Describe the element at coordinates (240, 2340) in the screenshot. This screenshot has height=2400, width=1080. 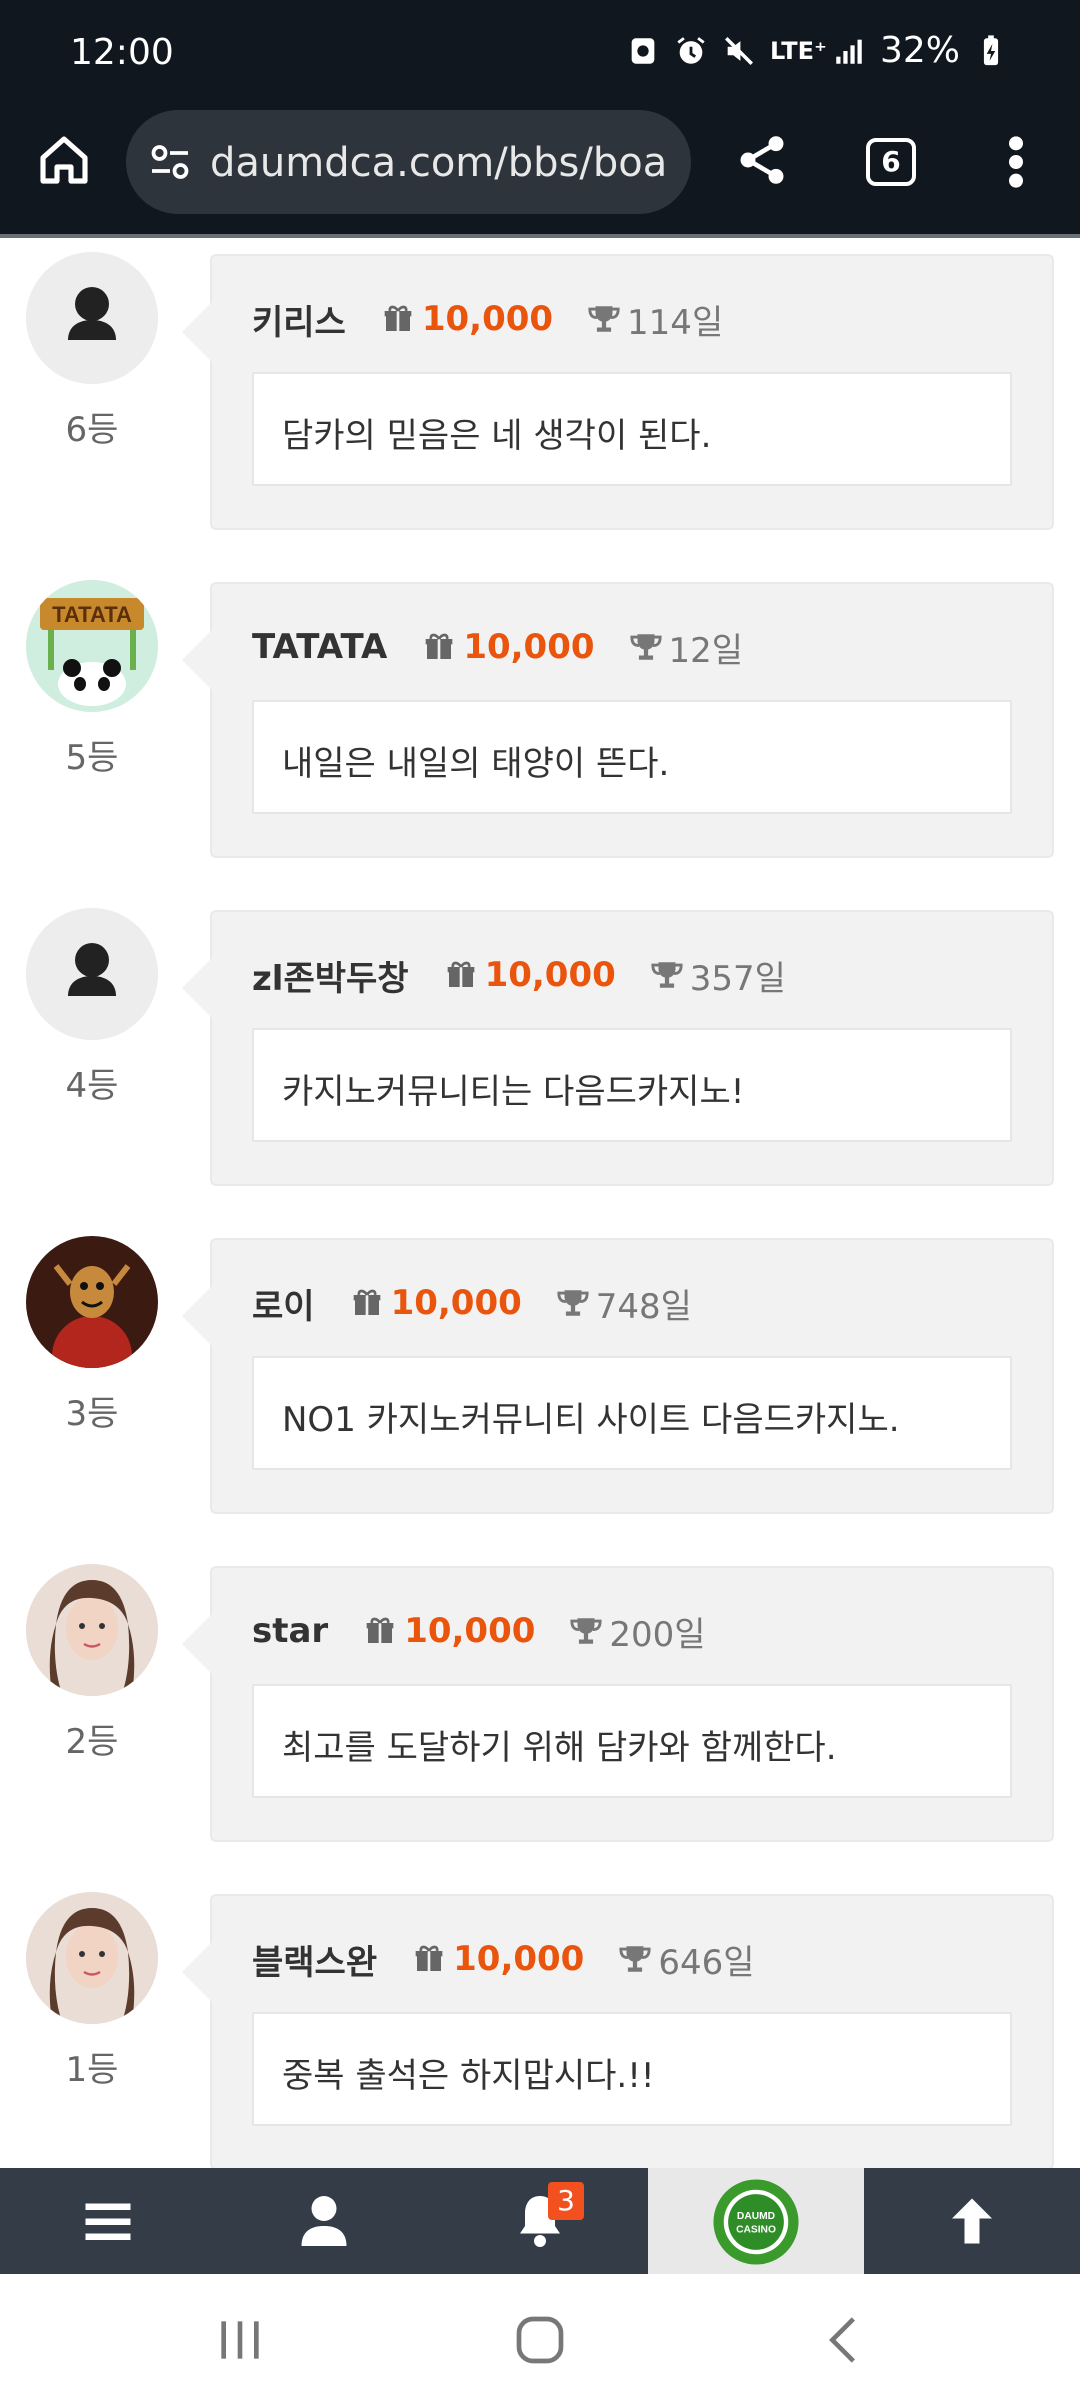
I see `recent-apps-icon` at that location.